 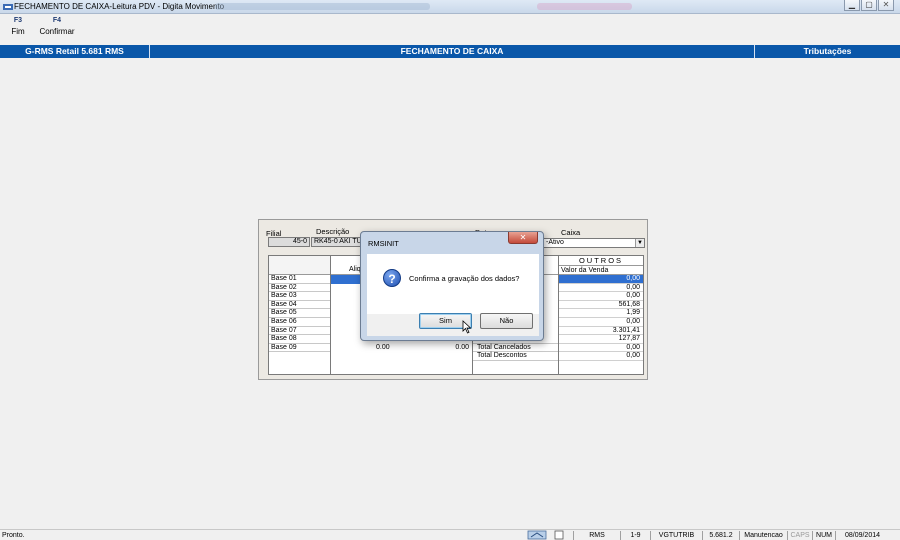 I want to click on f4-key: F4, so click(x=57, y=20).